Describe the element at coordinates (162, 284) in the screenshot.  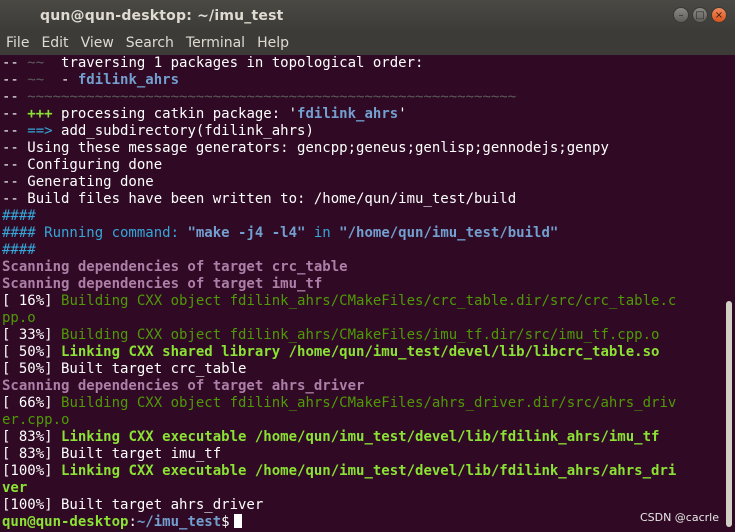
I see `terminal-text: Scanning dependencies of target imu_tf` at that location.